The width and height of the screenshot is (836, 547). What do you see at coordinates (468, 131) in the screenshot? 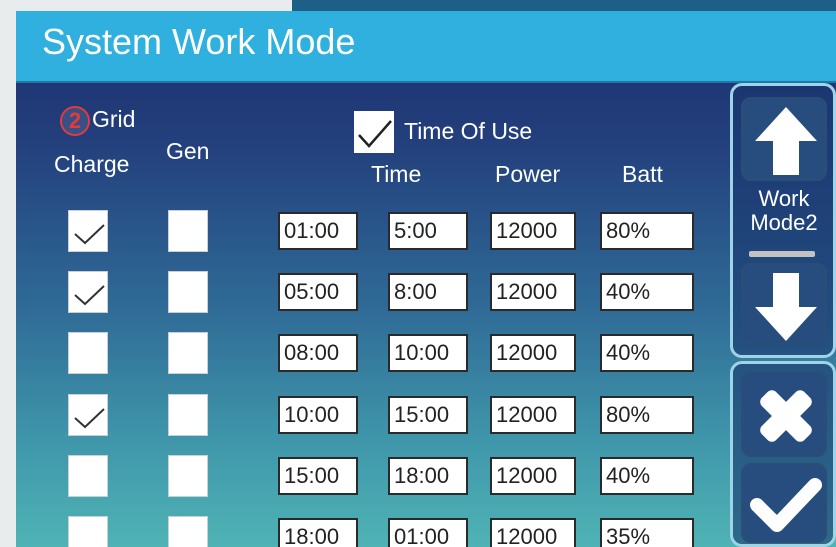
I see `time-of-use-label: Time Of Use` at bounding box center [468, 131].